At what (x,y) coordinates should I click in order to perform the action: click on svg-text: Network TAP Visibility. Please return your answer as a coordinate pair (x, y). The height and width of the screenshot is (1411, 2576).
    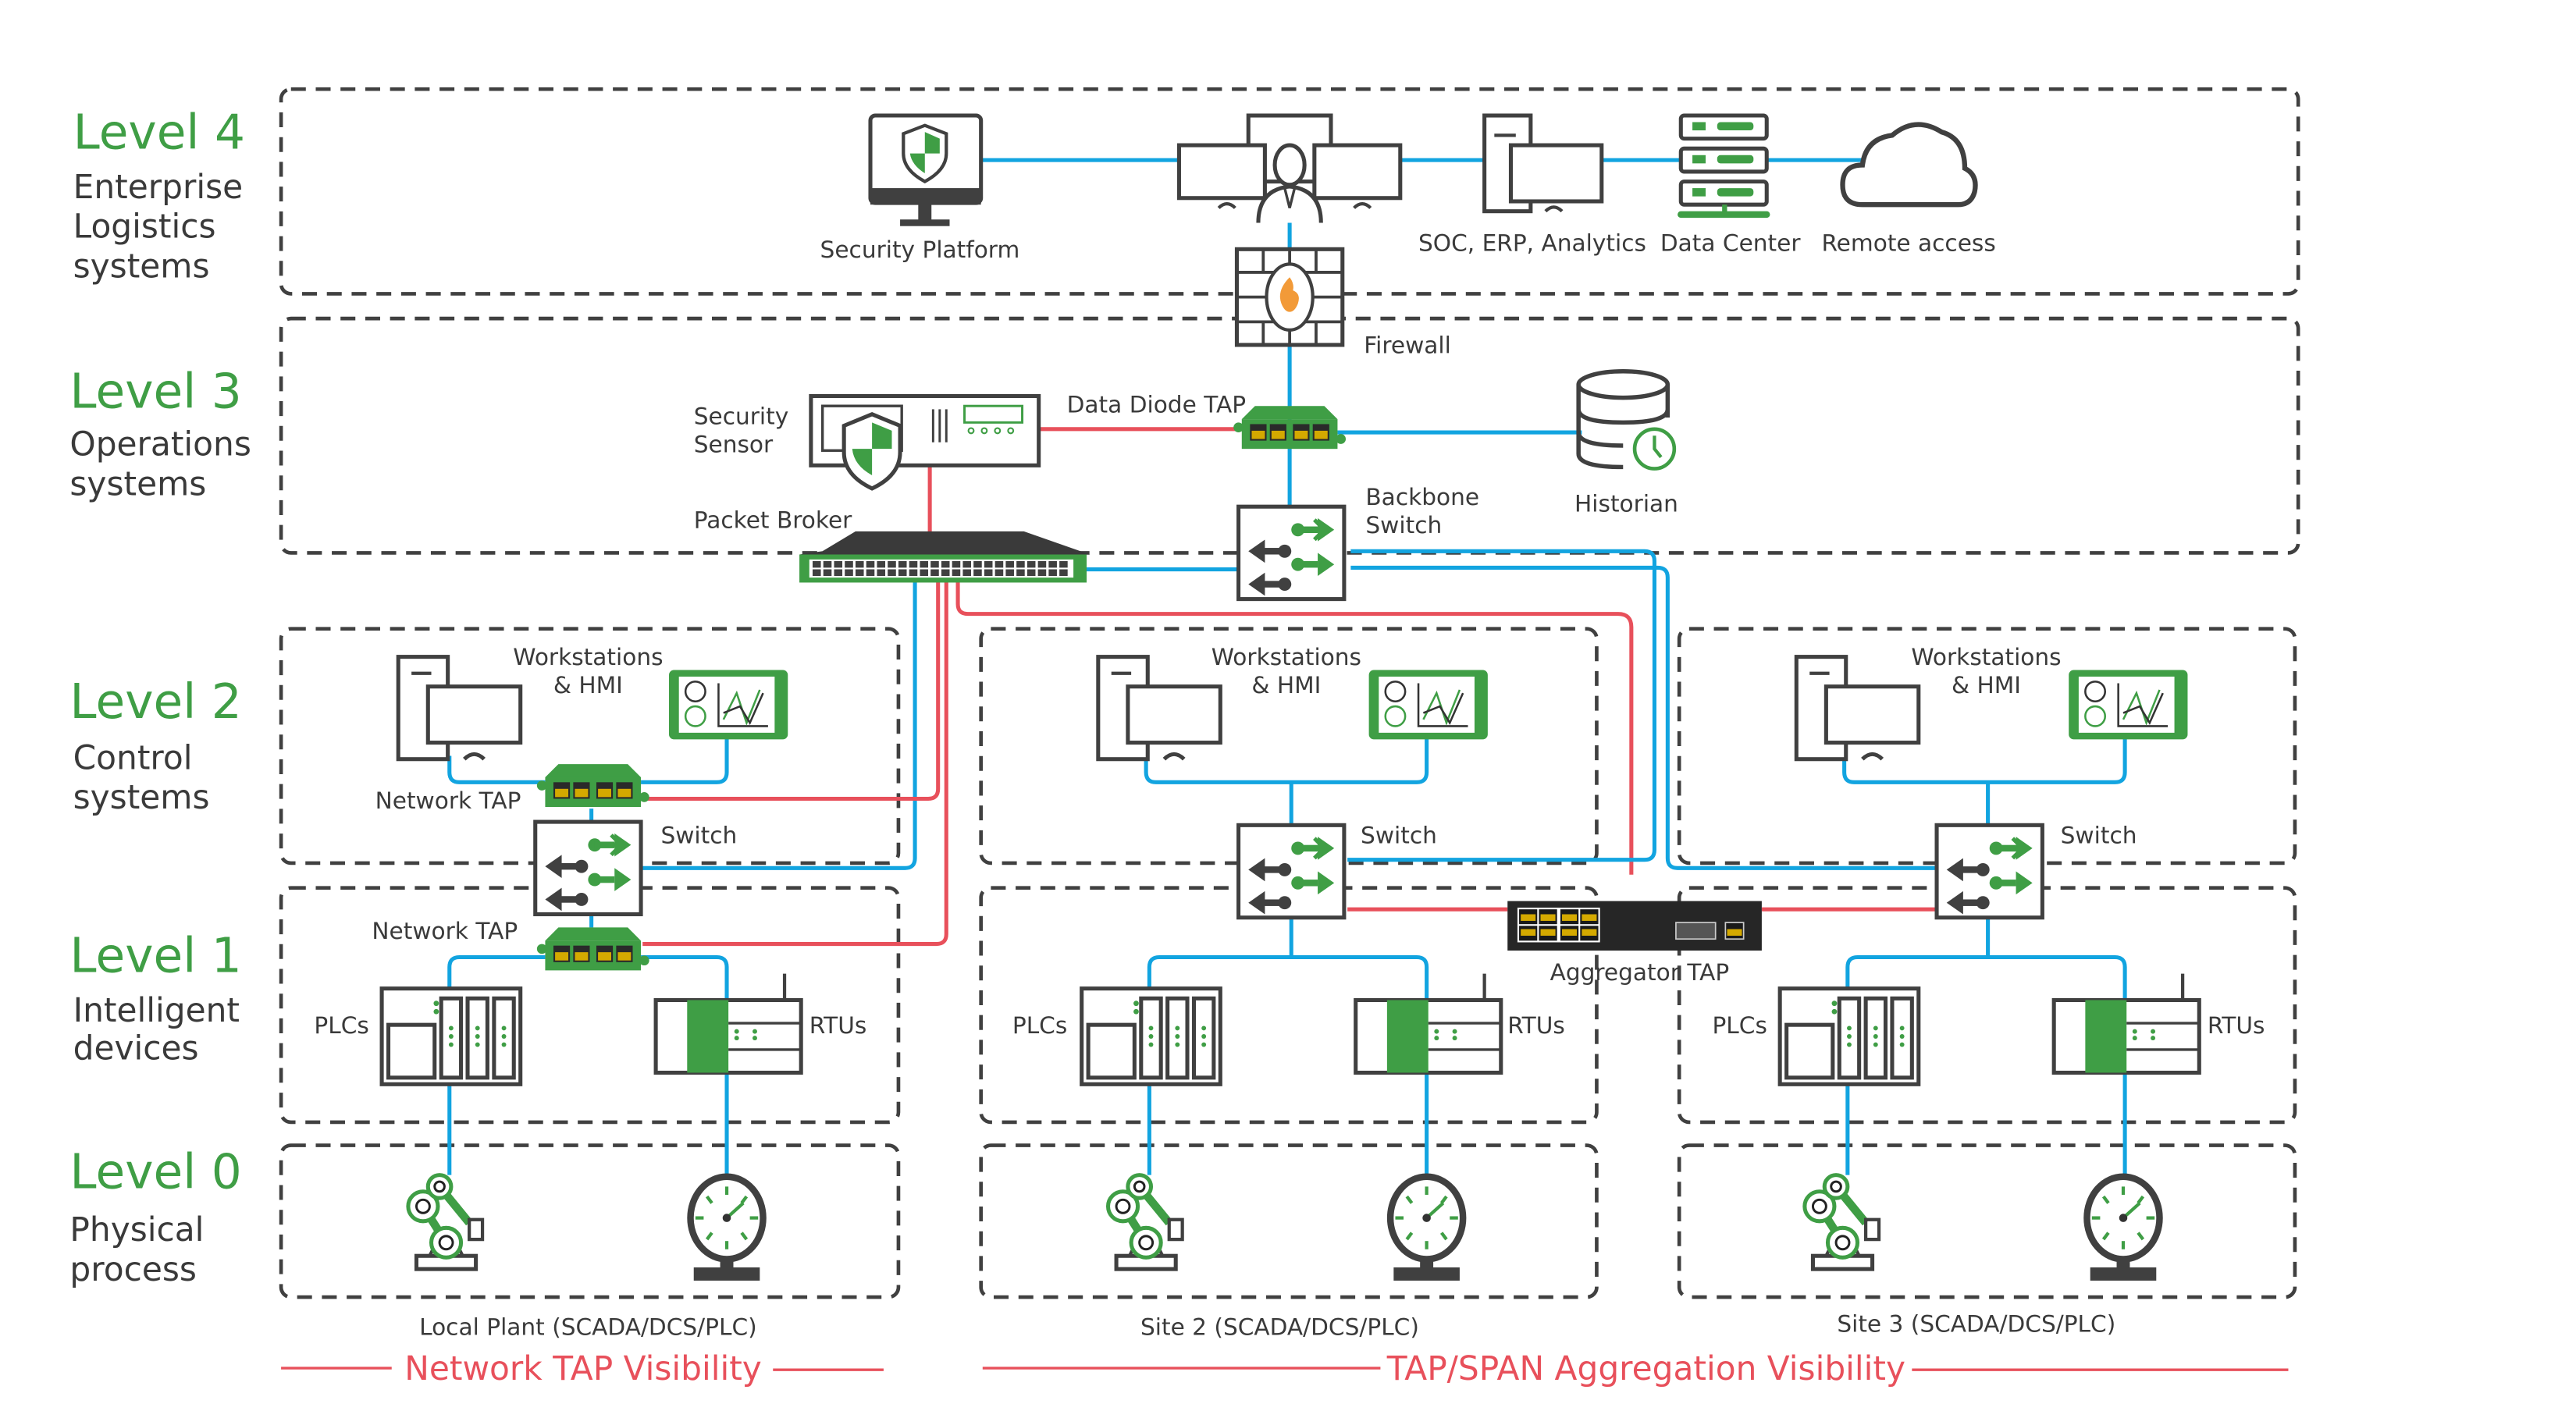
    Looking at the image, I should click on (583, 1369).